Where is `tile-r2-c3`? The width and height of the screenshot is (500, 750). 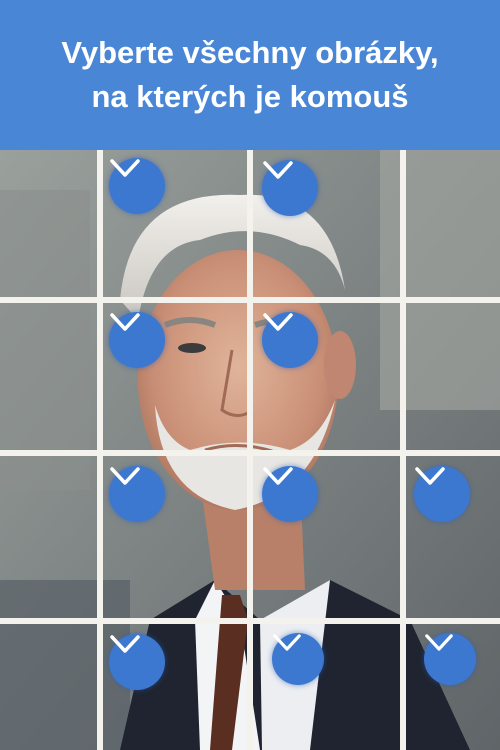
tile-r2-c3 is located at coordinates (326, 376).